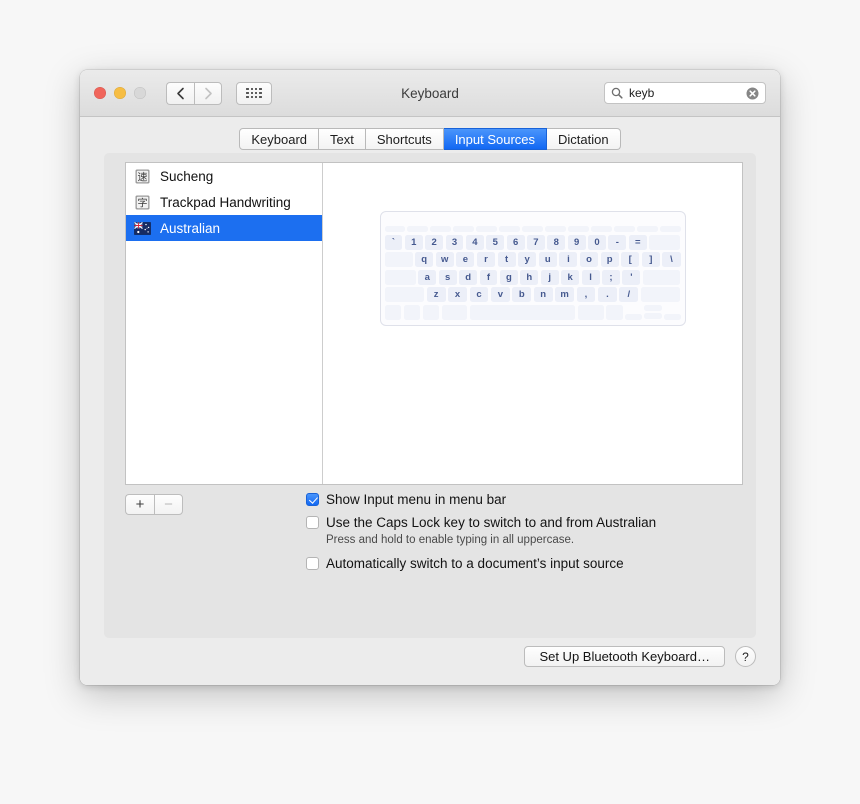 The width and height of the screenshot is (860, 804). What do you see at coordinates (444, 259) in the screenshot?
I see `key-w: w` at bounding box center [444, 259].